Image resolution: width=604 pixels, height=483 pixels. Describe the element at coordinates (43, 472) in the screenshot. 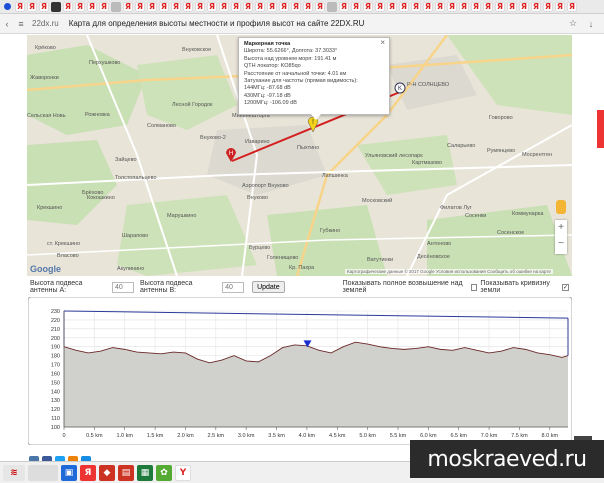

I see `taskbar-search` at that location.